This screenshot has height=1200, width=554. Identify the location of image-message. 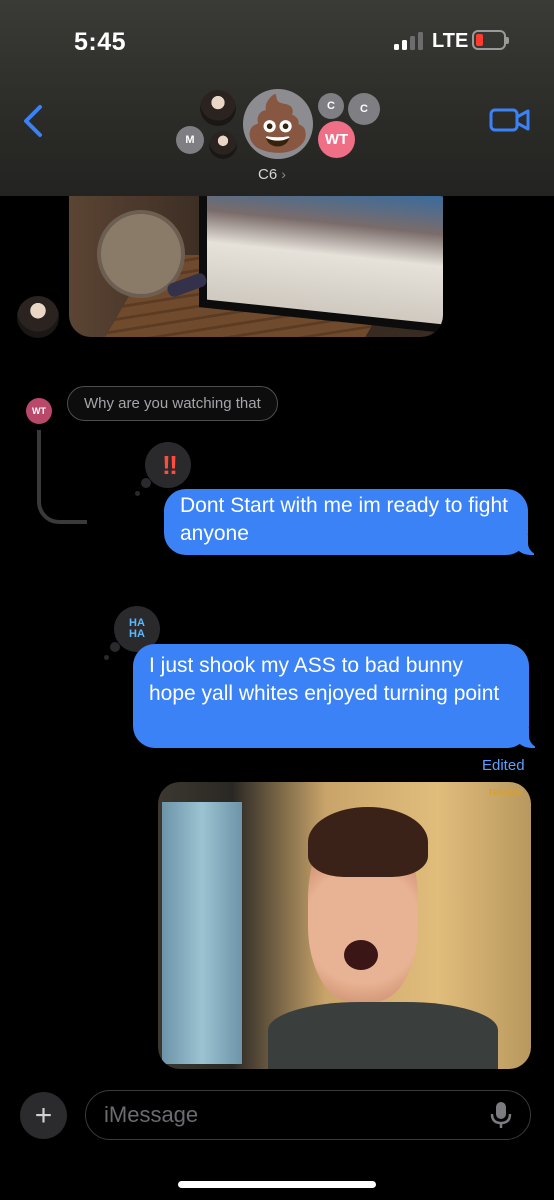
(256, 258).